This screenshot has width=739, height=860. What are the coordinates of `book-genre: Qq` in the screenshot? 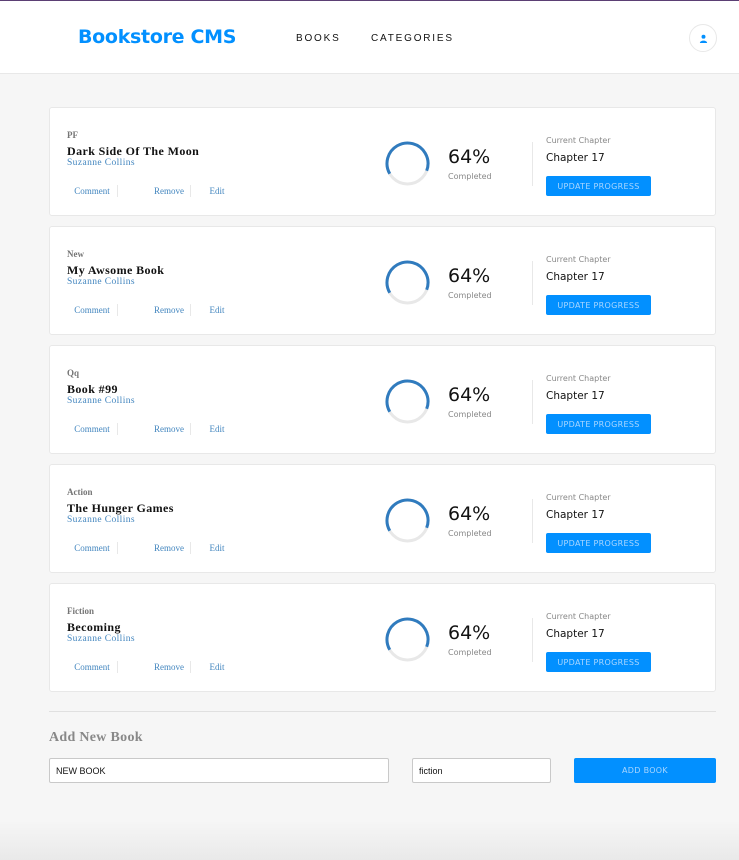 It's located at (73, 373).